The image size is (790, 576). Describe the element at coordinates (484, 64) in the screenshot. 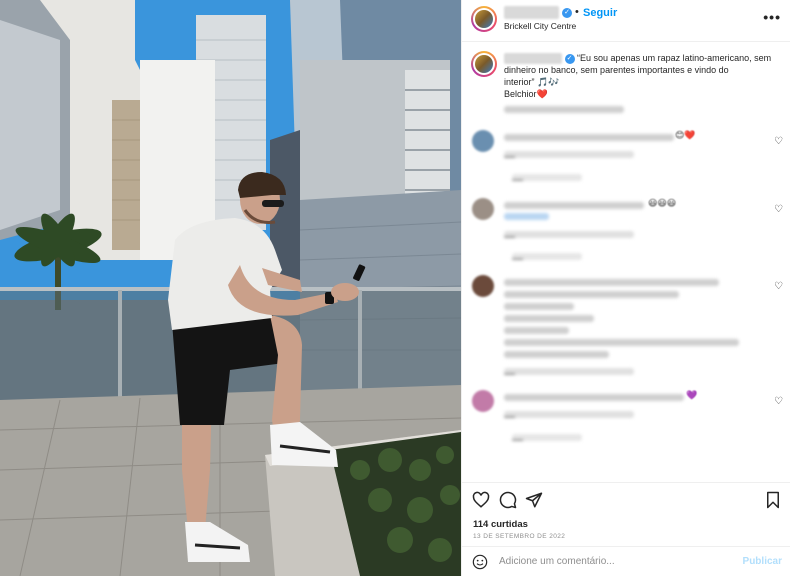

I see `caption-avatar` at that location.